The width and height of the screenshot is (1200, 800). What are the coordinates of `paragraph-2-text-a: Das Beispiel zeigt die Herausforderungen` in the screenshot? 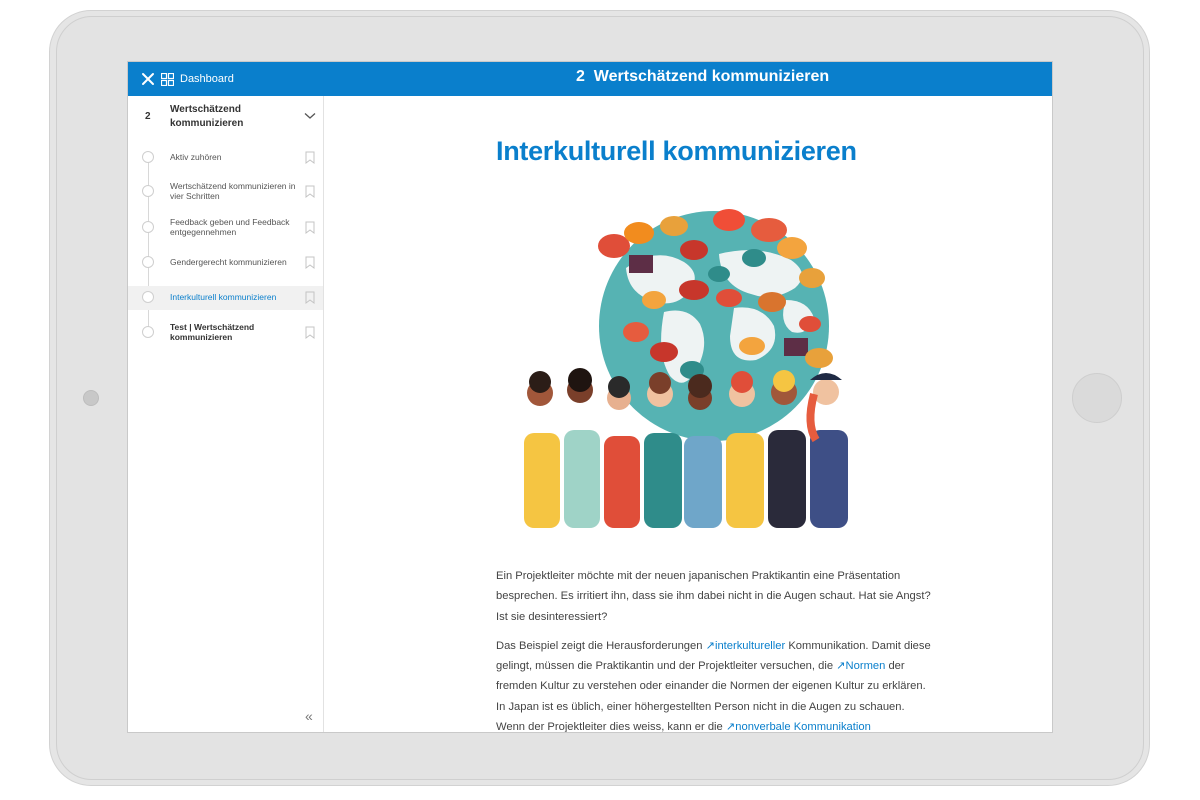 It's located at (601, 645).